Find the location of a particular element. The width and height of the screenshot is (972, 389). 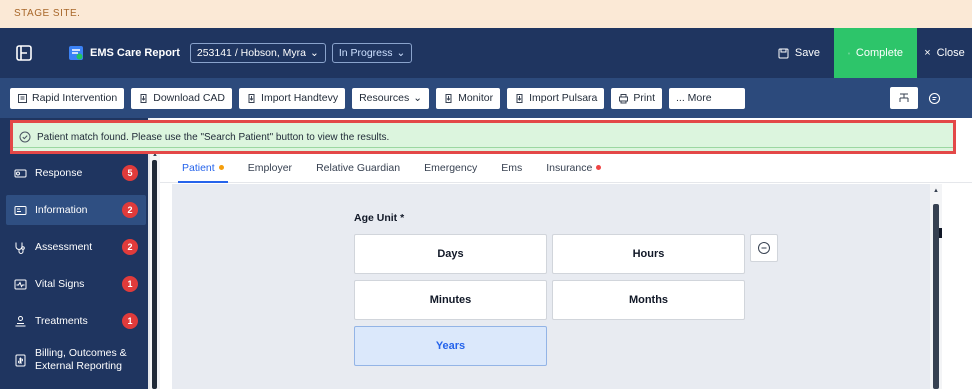

sidebar-item-billing: Billing, Outcomes & External Reporting is located at coordinates (76, 360).